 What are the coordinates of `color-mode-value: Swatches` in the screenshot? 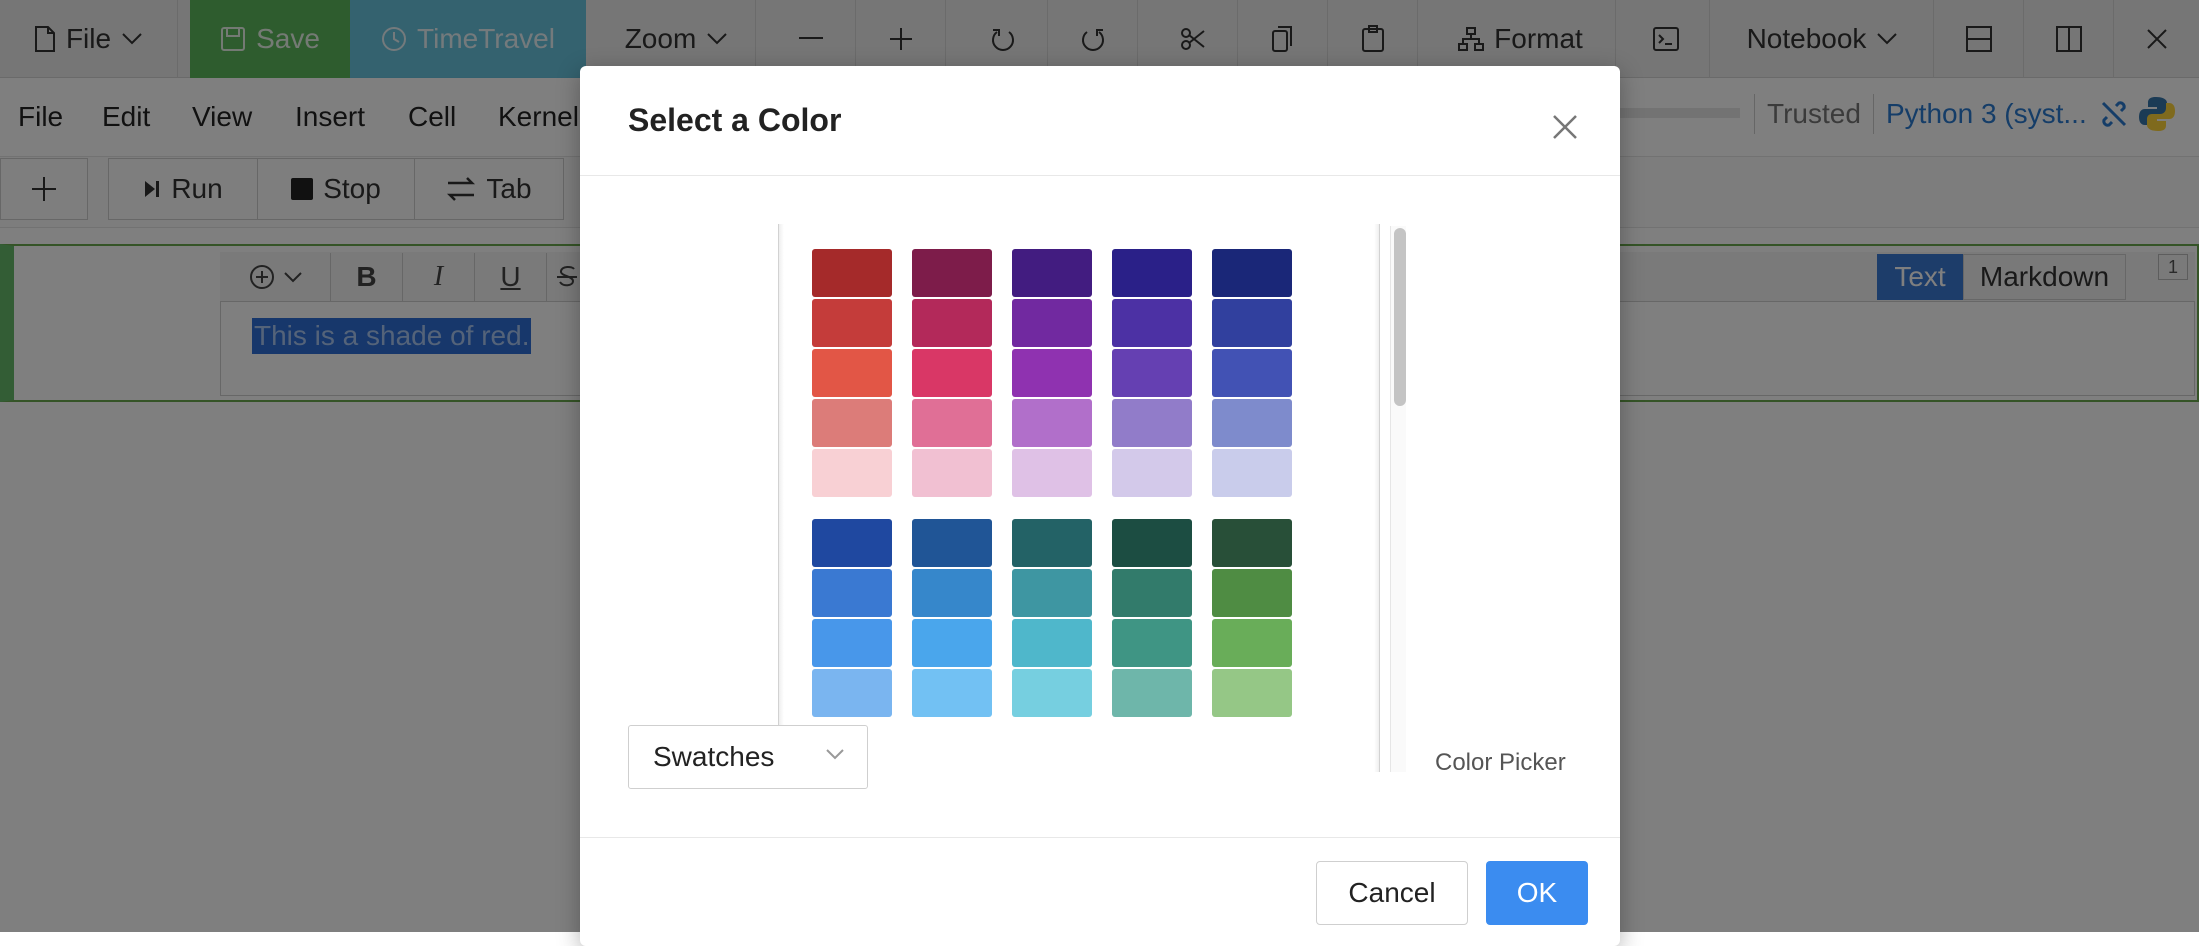 It's located at (714, 756).